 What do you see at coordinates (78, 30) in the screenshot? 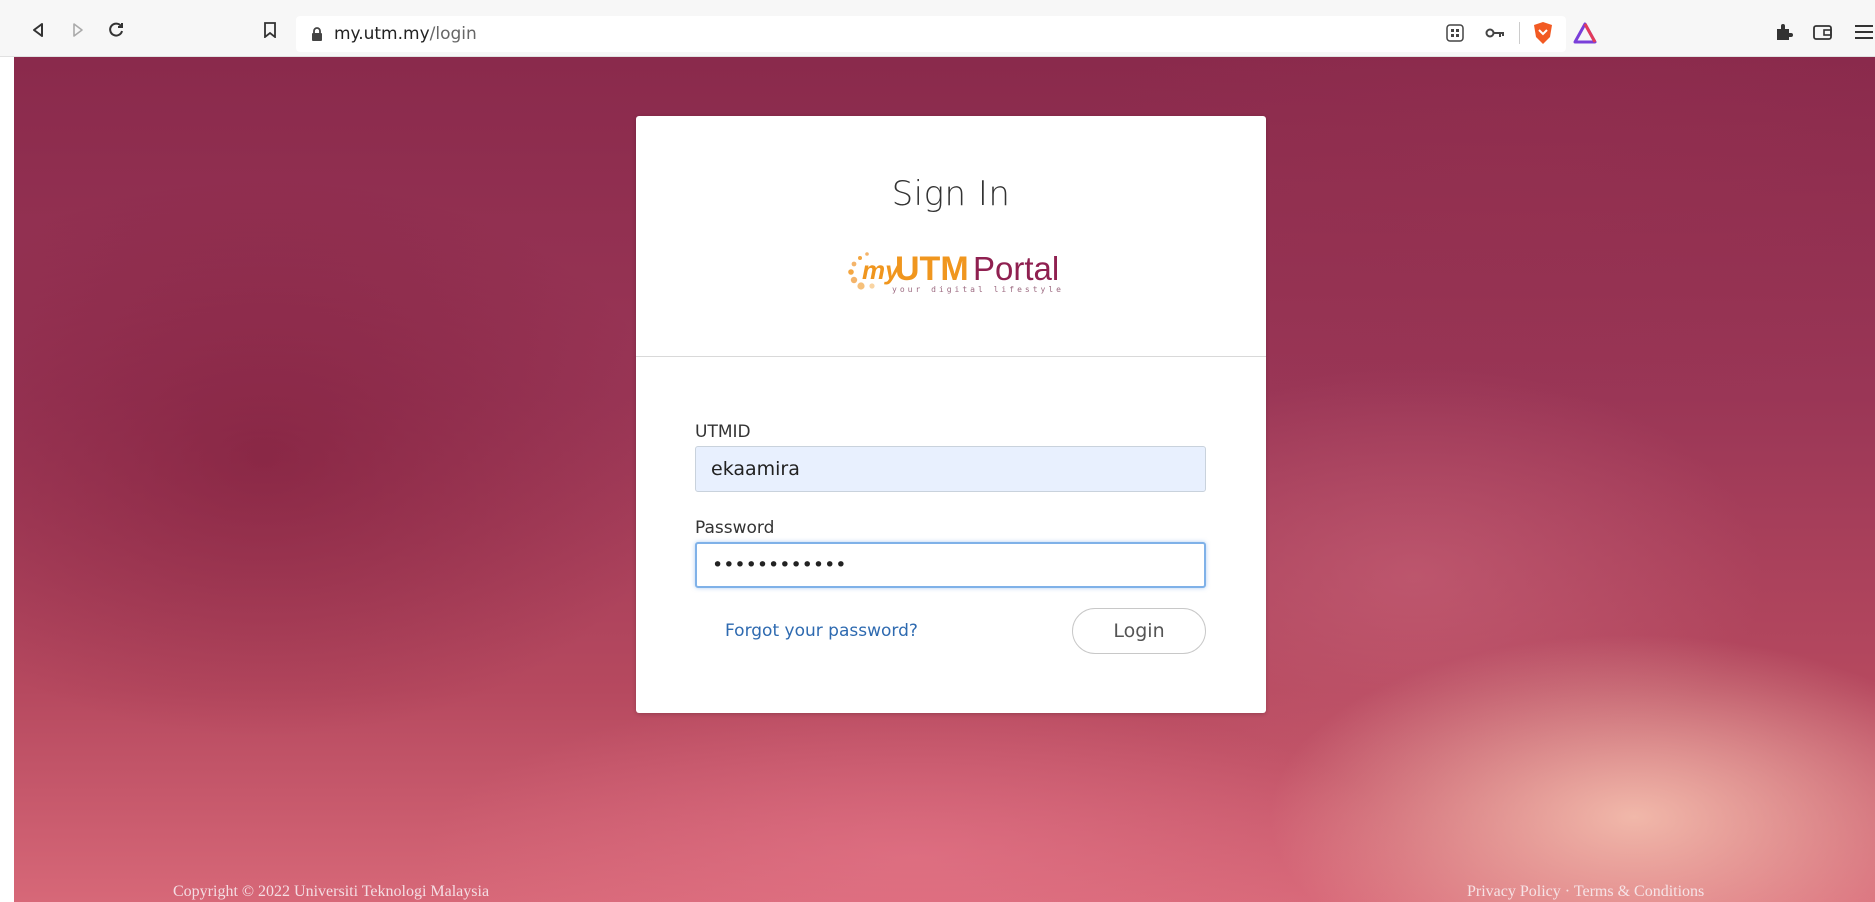
I see `forward-icon` at bounding box center [78, 30].